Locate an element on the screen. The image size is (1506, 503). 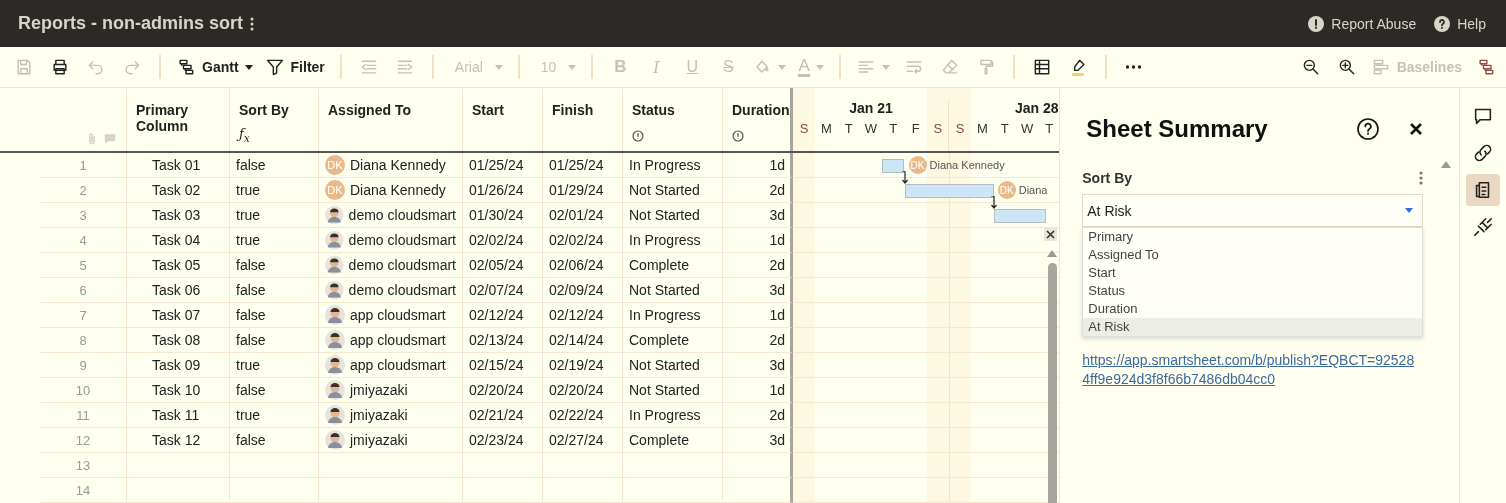
dropdown-option: Primary is located at coordinates (1253, 237).